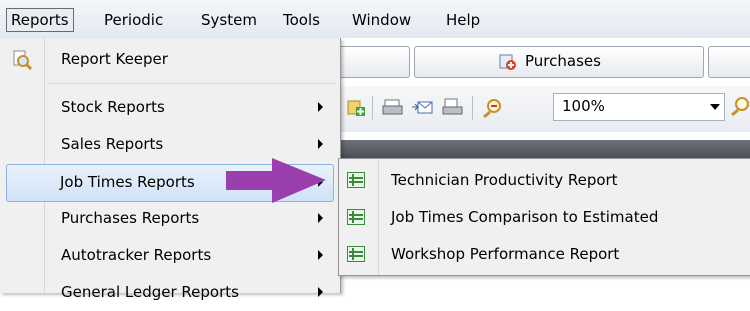 The width and height of the screenshot is (750, 311). Describe the element at coordinates (453, 108) in the screenshot. I see `print-setup-icon` at that location.